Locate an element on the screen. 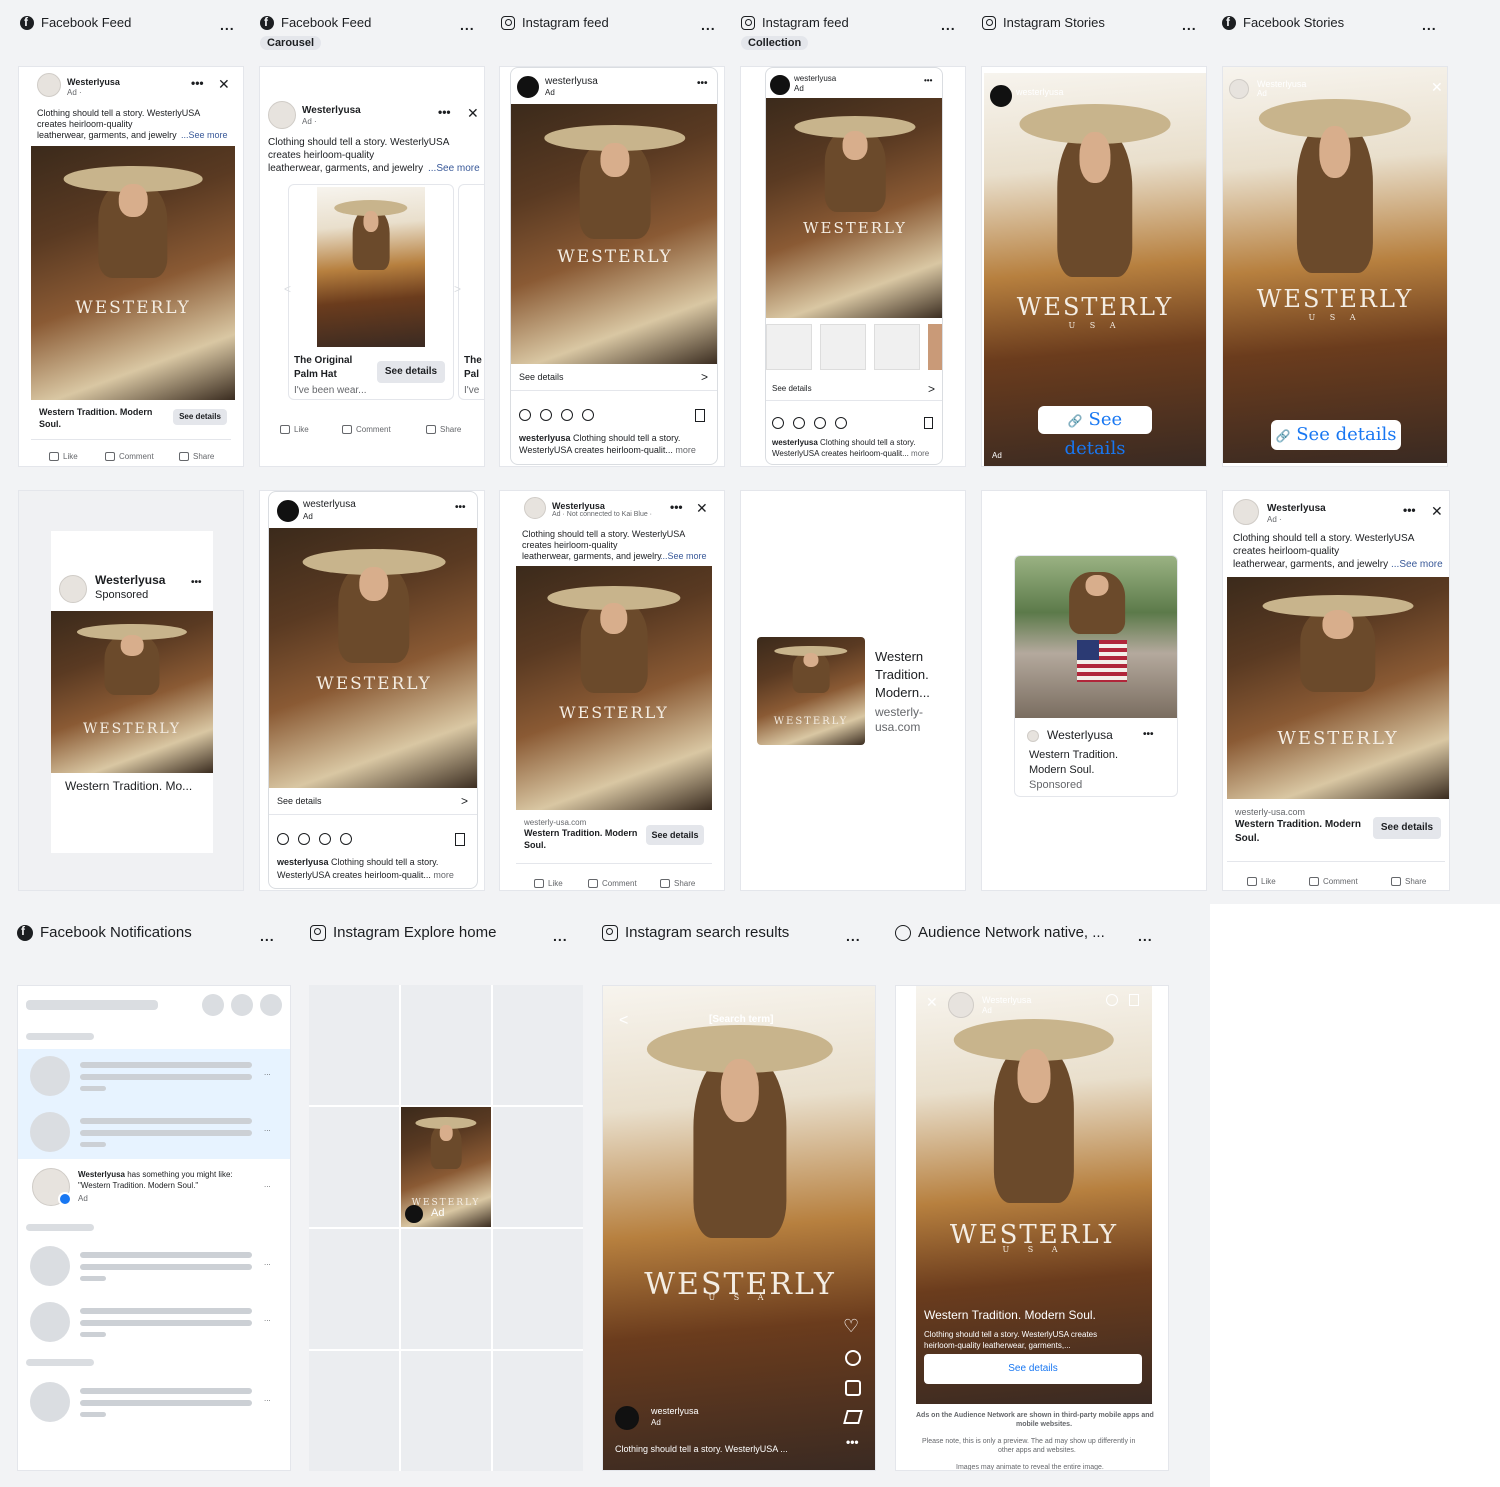 The height and width of the screenshot is (1487, 1500). carousel-card-next: The Pal I've is located at coordinates (471, 292).